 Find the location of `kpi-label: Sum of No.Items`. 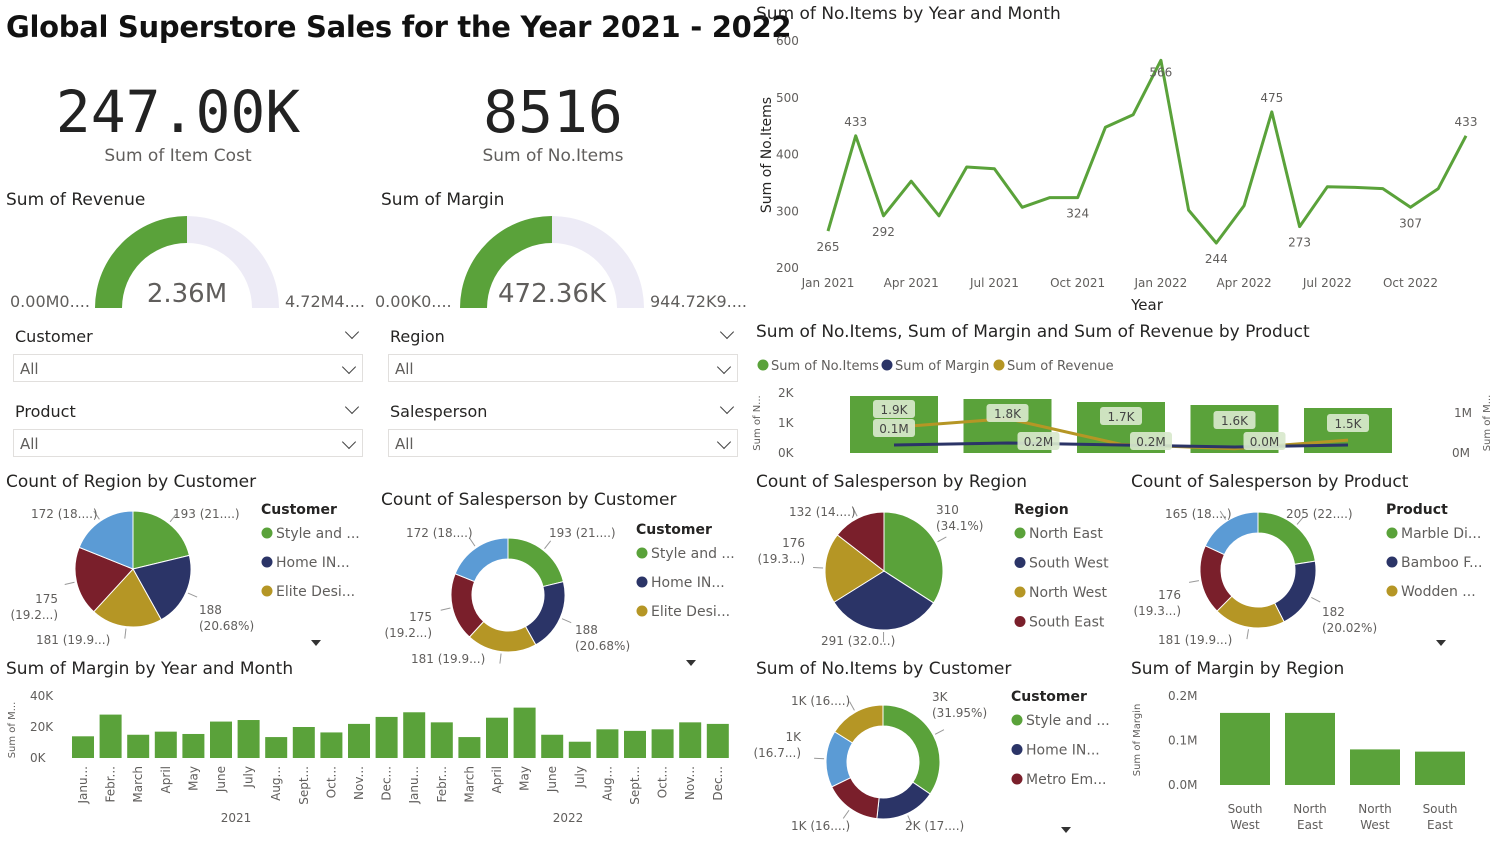

kpi-label: Sum of No.Items is located at coordinates (553, 156).